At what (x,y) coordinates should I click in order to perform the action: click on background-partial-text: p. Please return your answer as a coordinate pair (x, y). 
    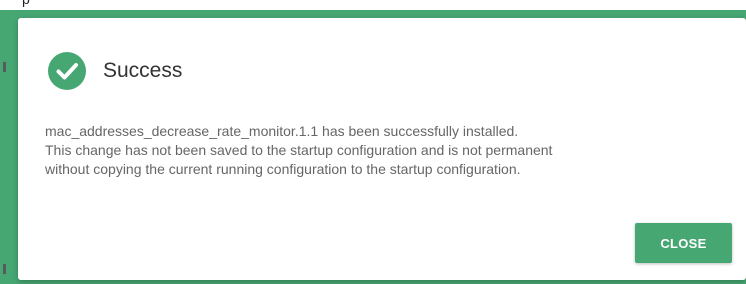
    Looking at the image, I should click on (26, 3).